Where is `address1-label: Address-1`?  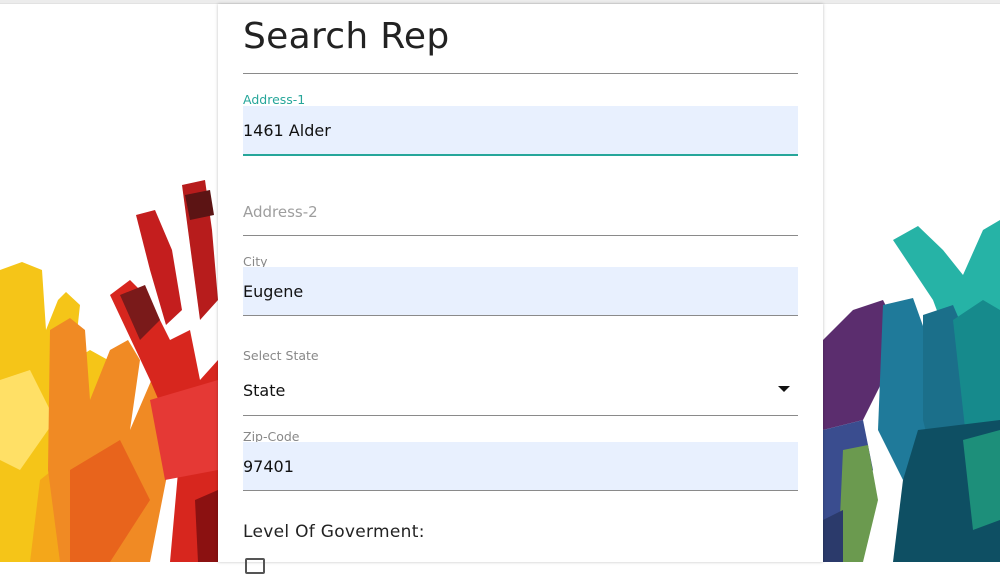
address1-label: Address-1 is located at coordinates (274, 99).